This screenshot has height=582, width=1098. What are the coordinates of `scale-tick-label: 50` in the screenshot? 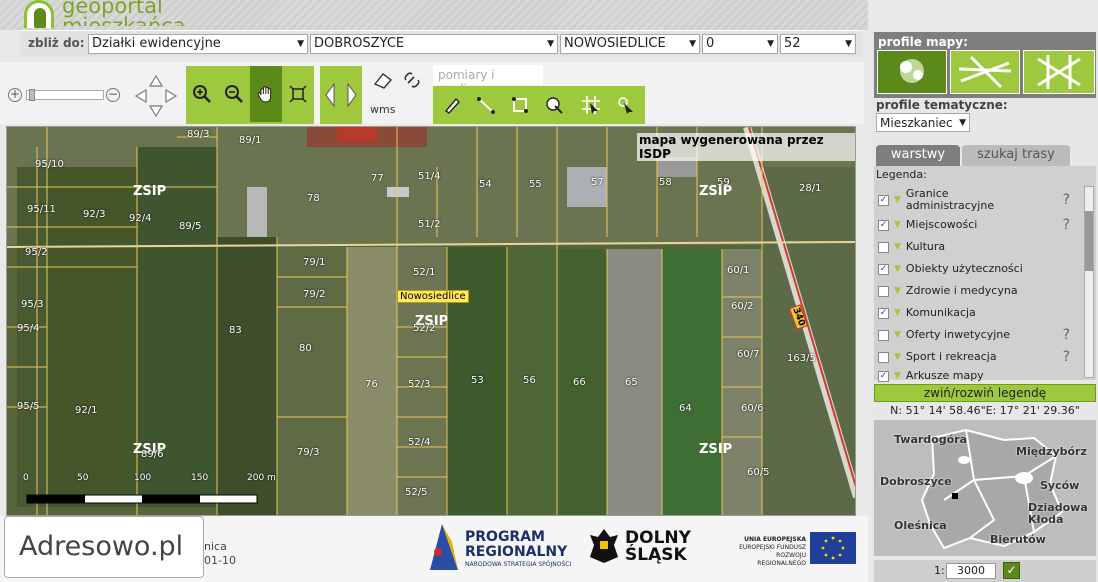 It's located at (83, 478).